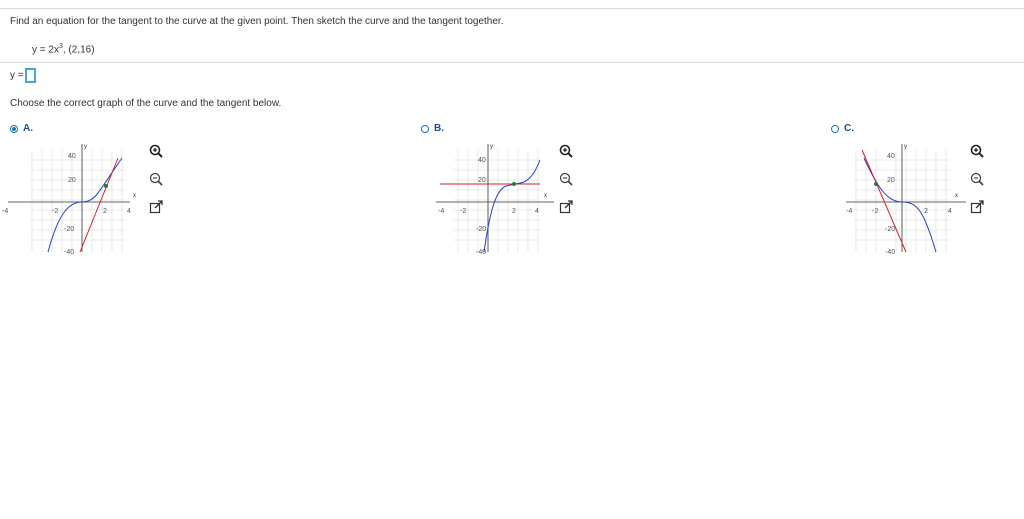  Describe the element at coordinates (842, 128) in the screenshot. I see `option-c: C.` at that location.